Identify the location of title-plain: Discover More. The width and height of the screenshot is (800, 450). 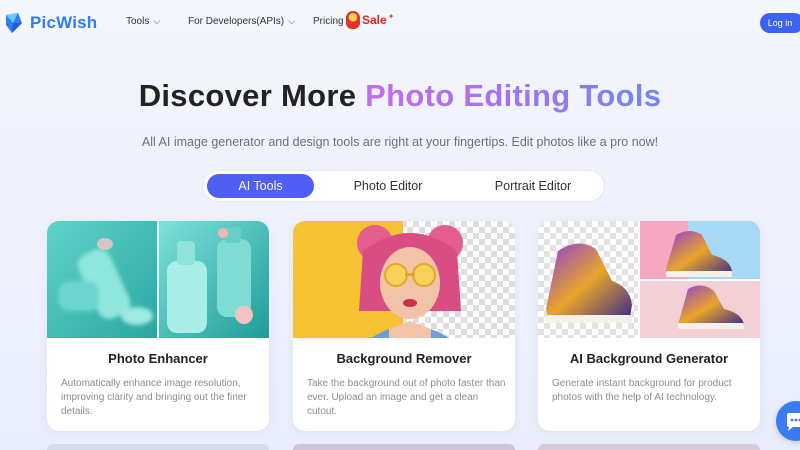
(252, 95).